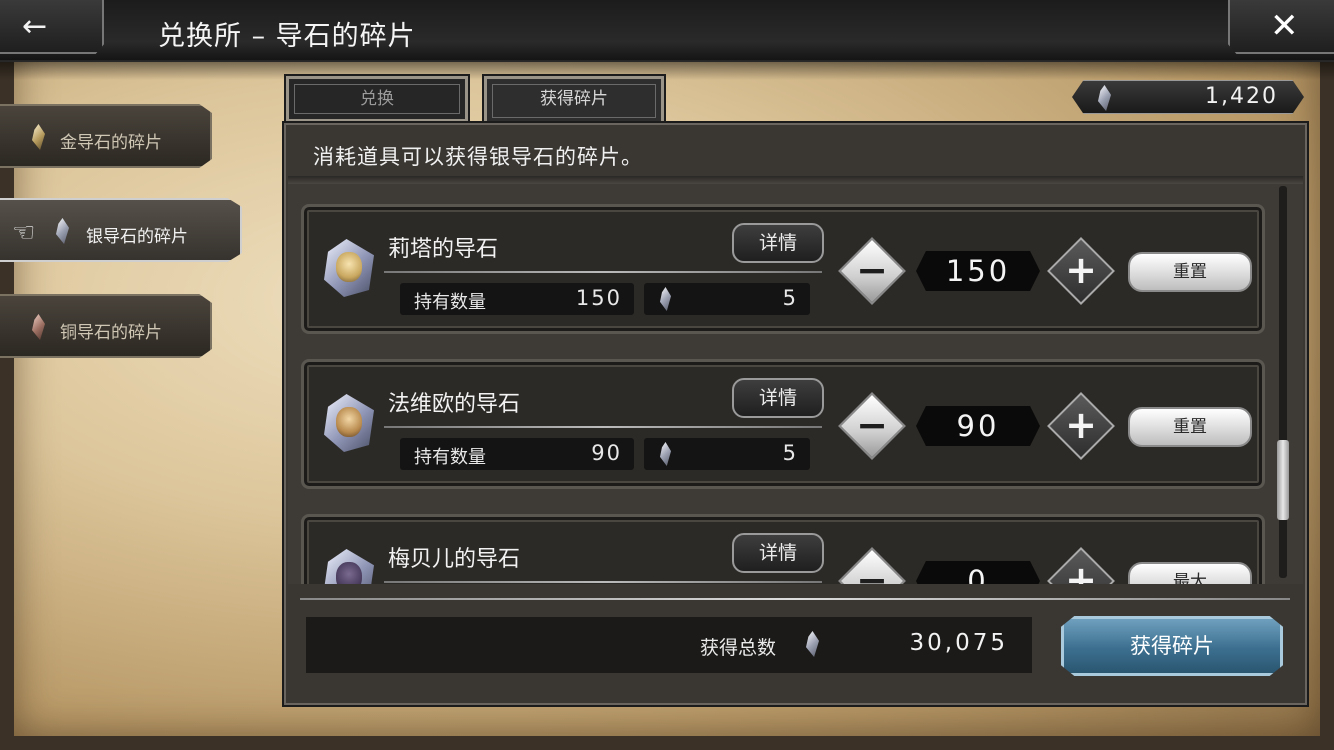 Image resolution: width=1334 pixels, height=750 pixels. Describe the element at coordinates (958, 643) in the screenshot. I see `total-value: 30,075` at that location.